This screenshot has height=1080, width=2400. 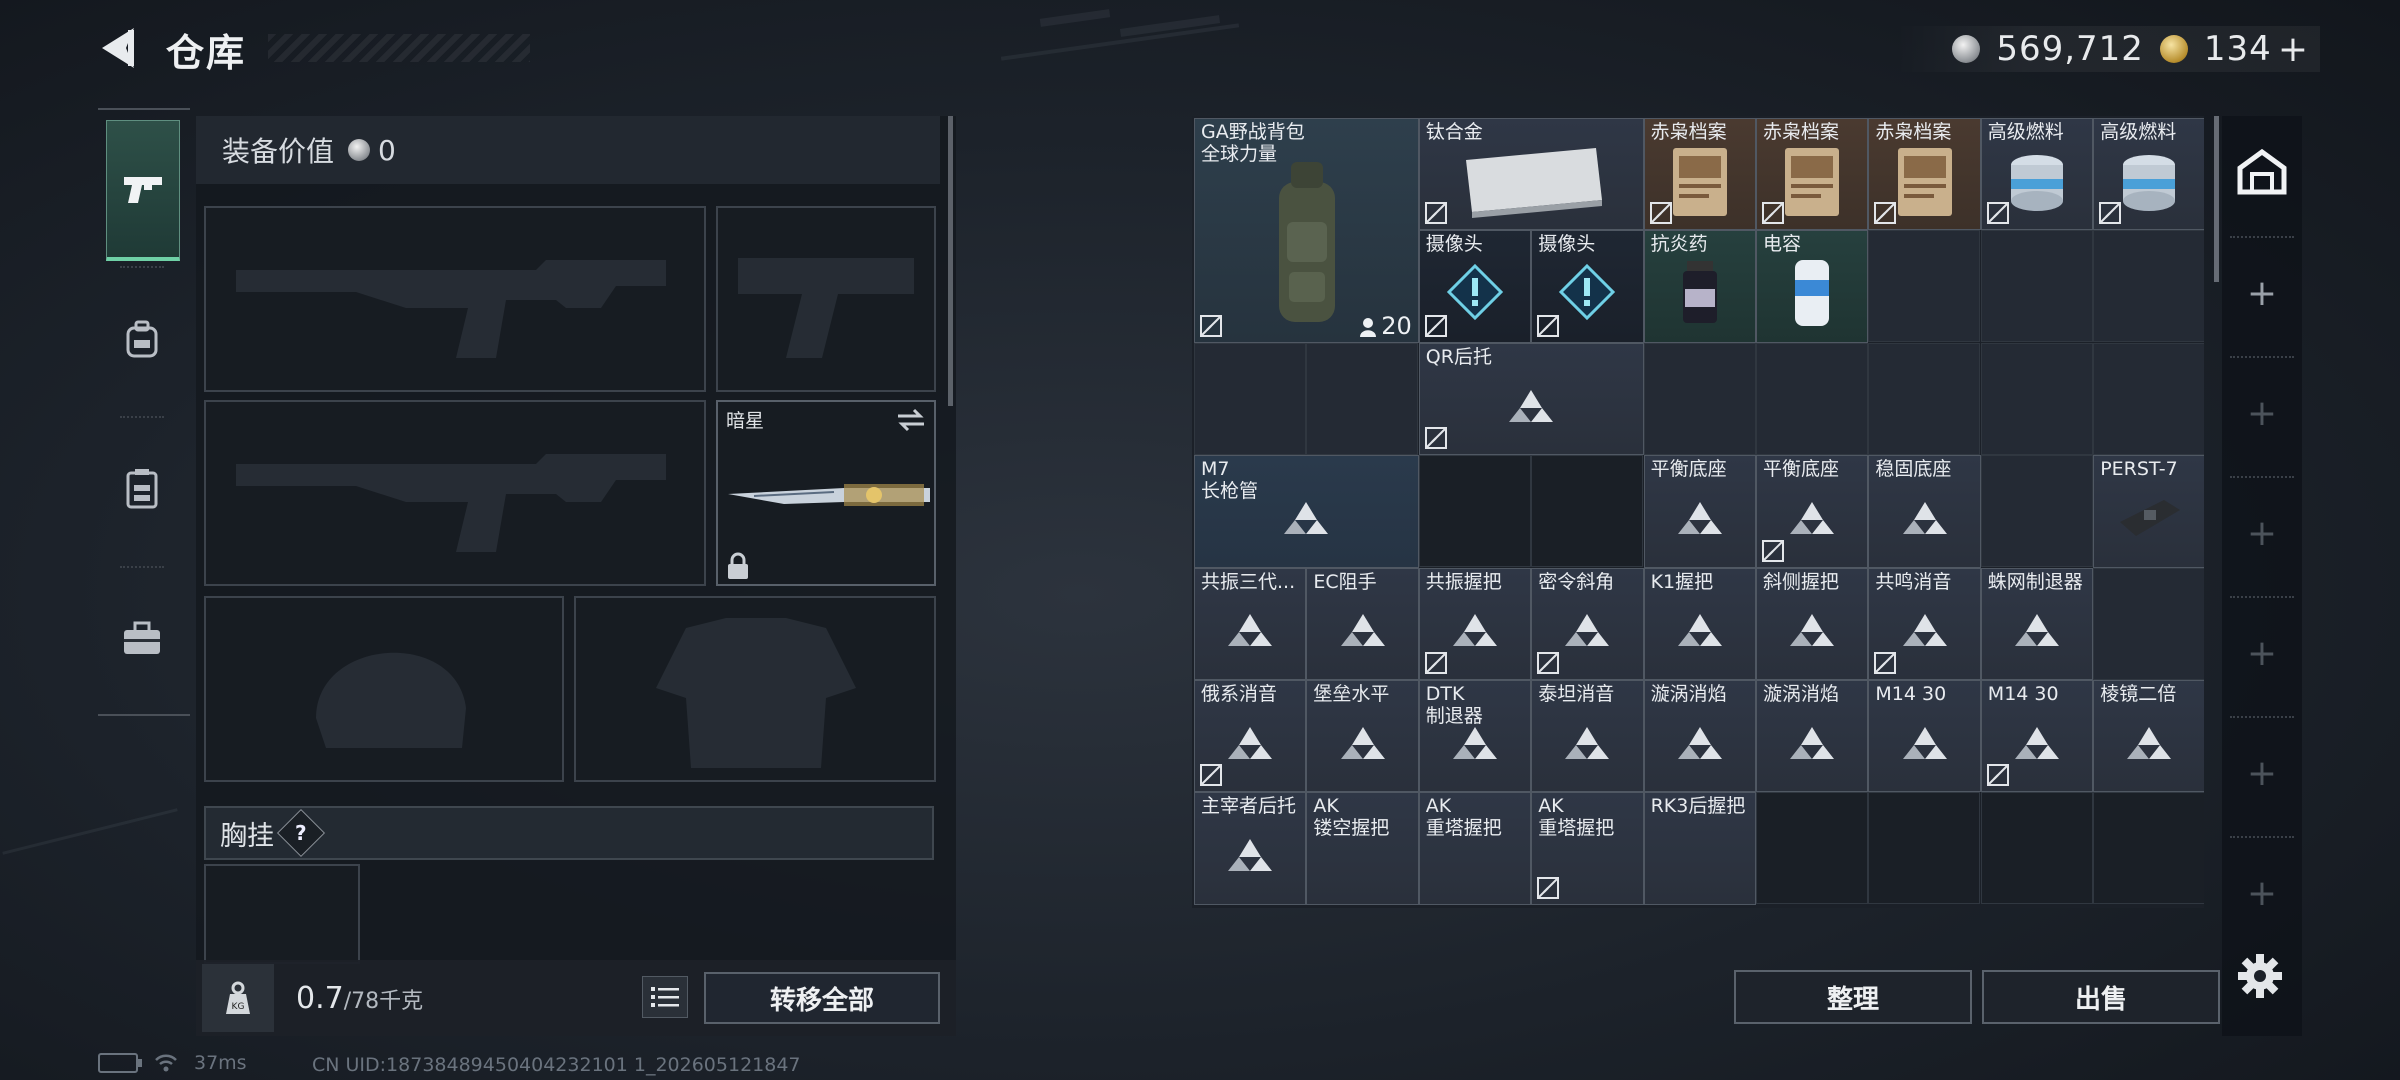 What do you see at coordinates (1924, 623) in the screenshot?
I see `storage-item: 共鸣消音` at bounding box center [1924, 623].